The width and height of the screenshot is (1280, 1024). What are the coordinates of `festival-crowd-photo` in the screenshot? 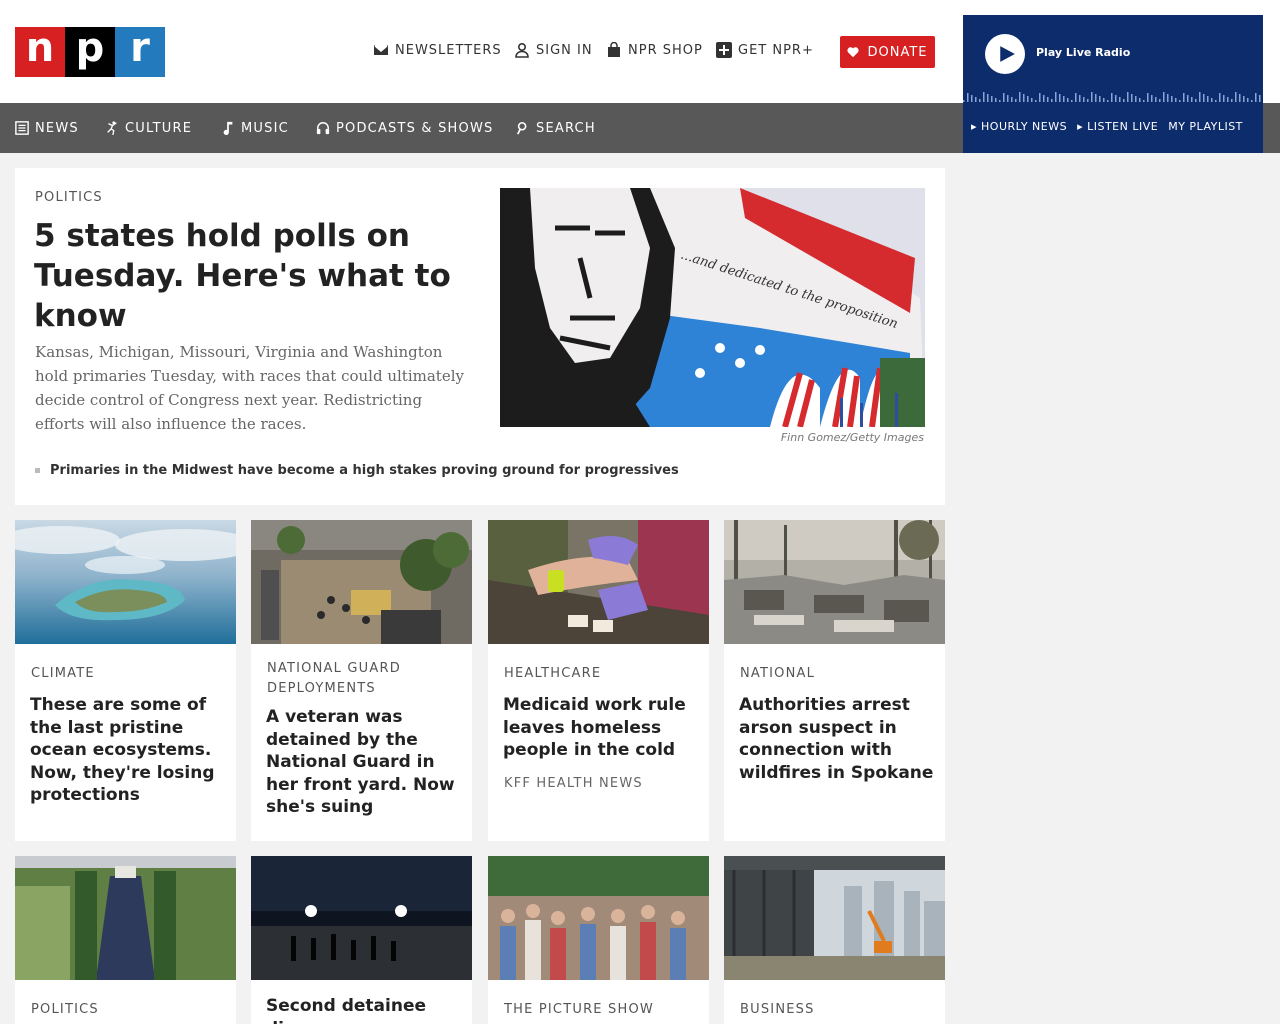 It's located at (598, 918).